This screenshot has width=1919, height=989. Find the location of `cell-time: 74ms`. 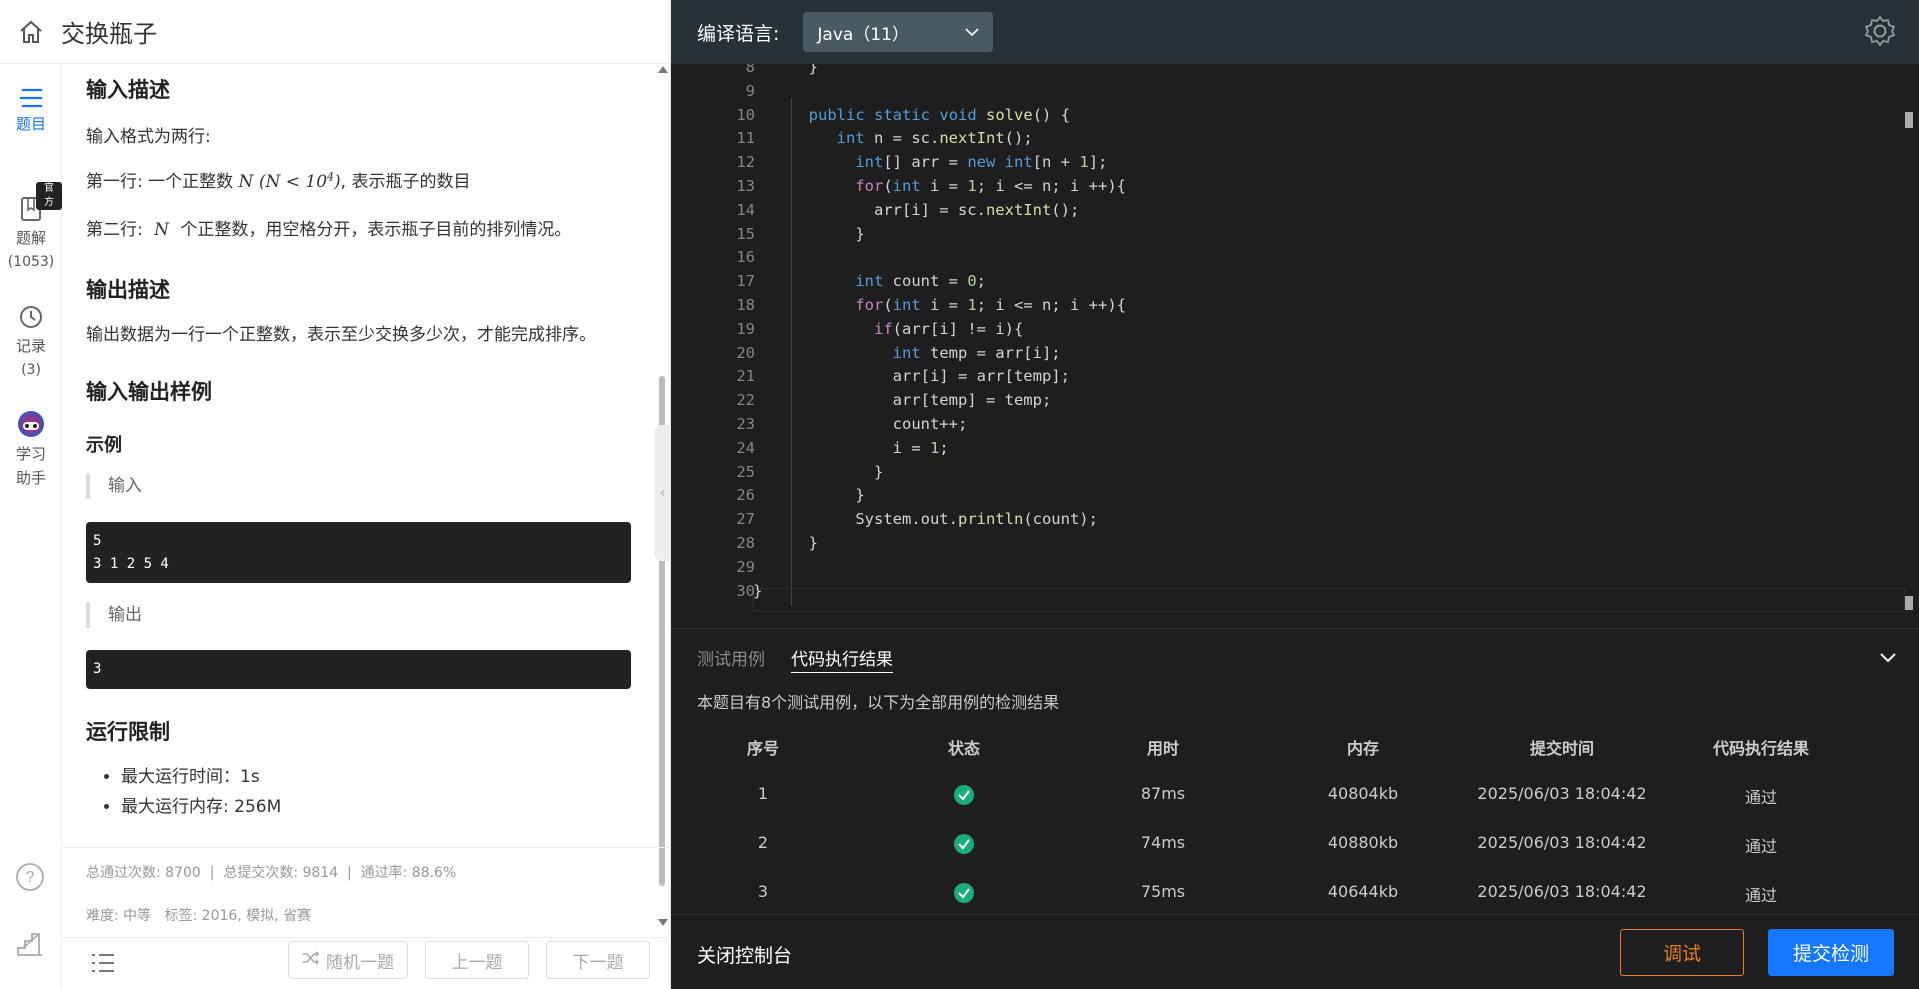

cell-time: 74ms is located at coordinates (1163, 842).